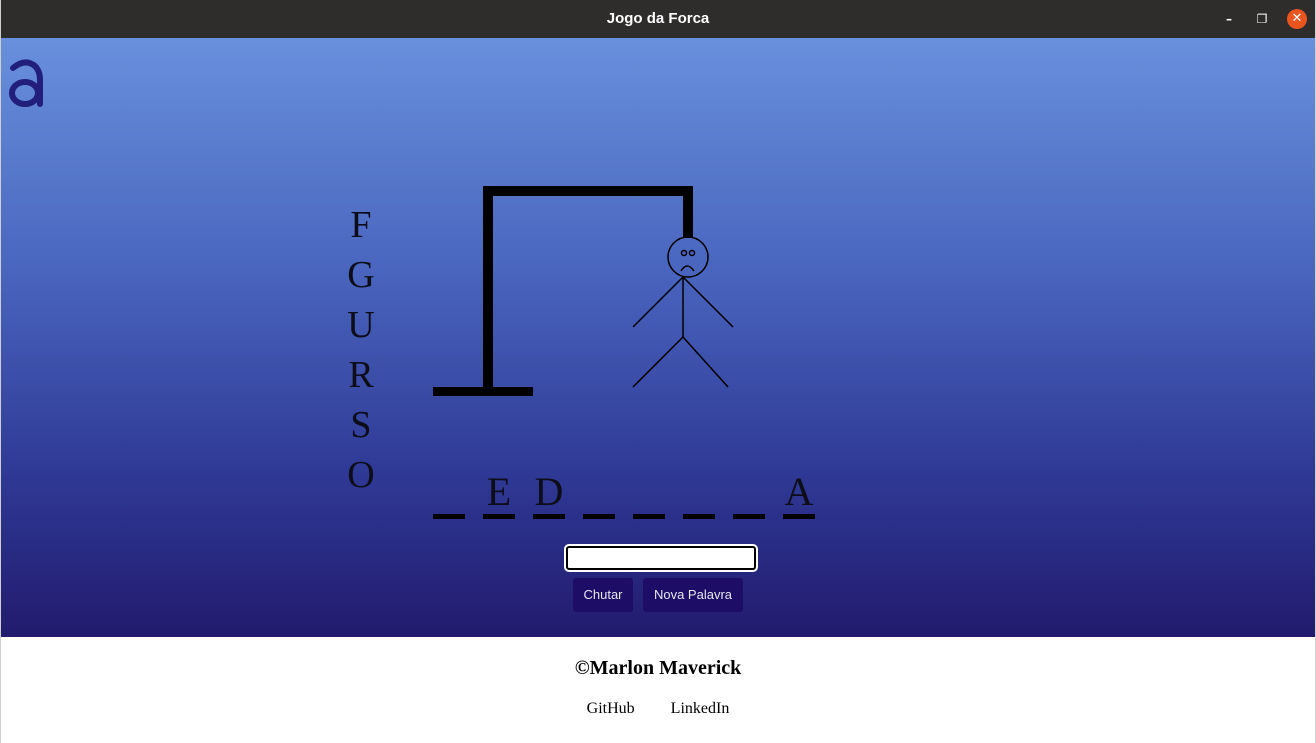 The image size is (1316, 743). What do you see at coordinates (1262, 19) in the screenshot?
I see `maximize-icon: ❐` at bounding box center [1262, 19].